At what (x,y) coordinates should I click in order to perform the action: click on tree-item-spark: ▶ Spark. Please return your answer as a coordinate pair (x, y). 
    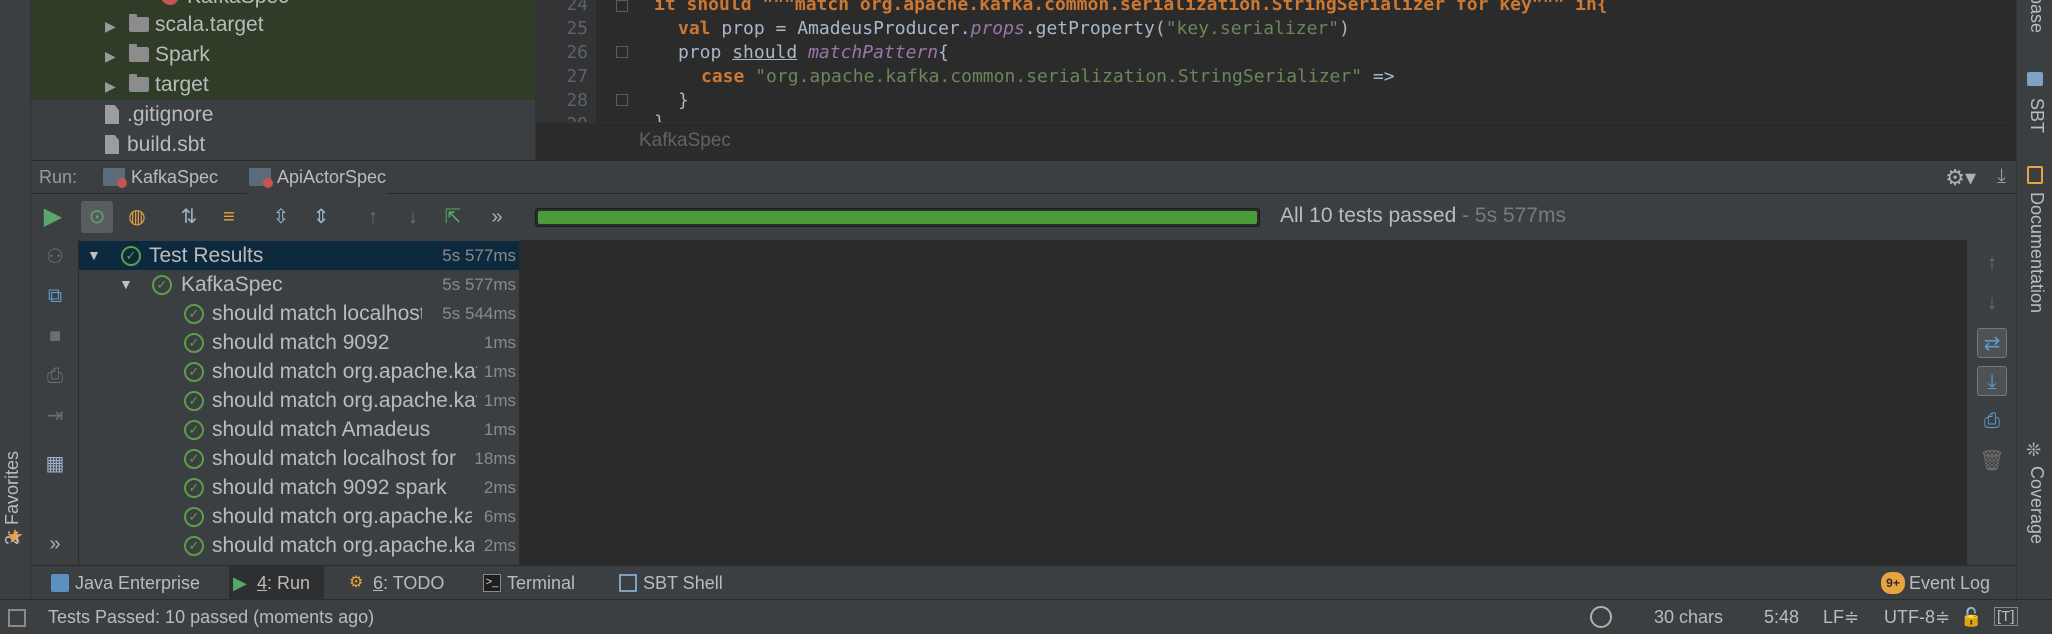
    Looking at the image, I should click on (283, 55).